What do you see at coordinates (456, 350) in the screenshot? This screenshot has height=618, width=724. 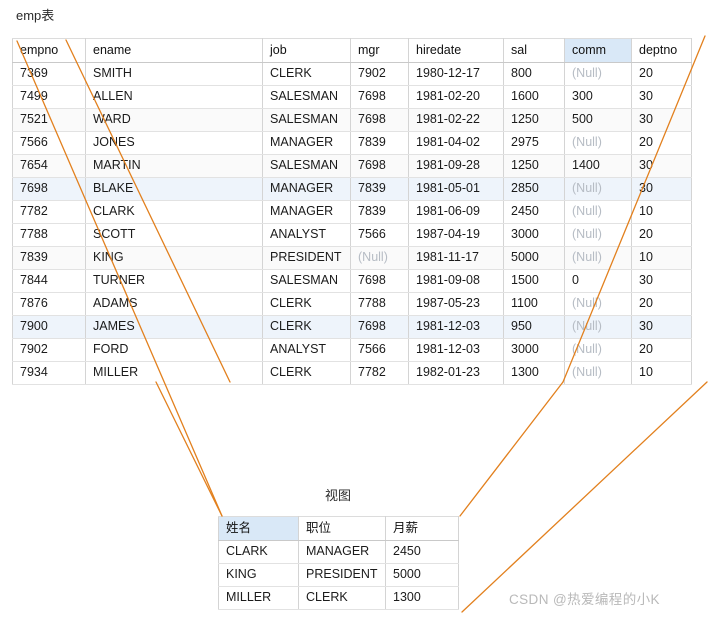 I see `cell-hiredate: 1981-12-03` at bounding box center [456, 350].